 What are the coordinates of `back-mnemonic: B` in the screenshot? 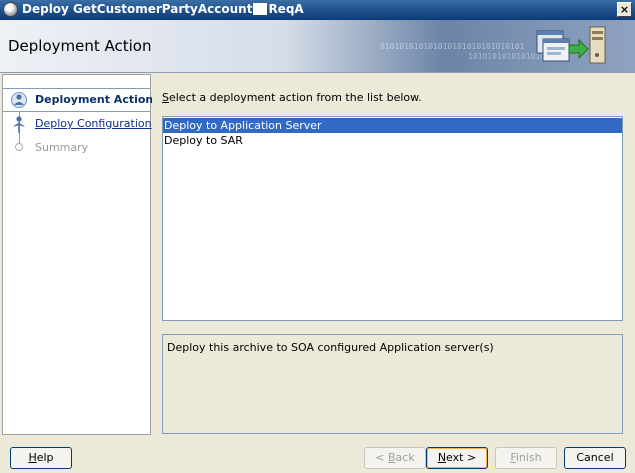 It's located at (392, 457).